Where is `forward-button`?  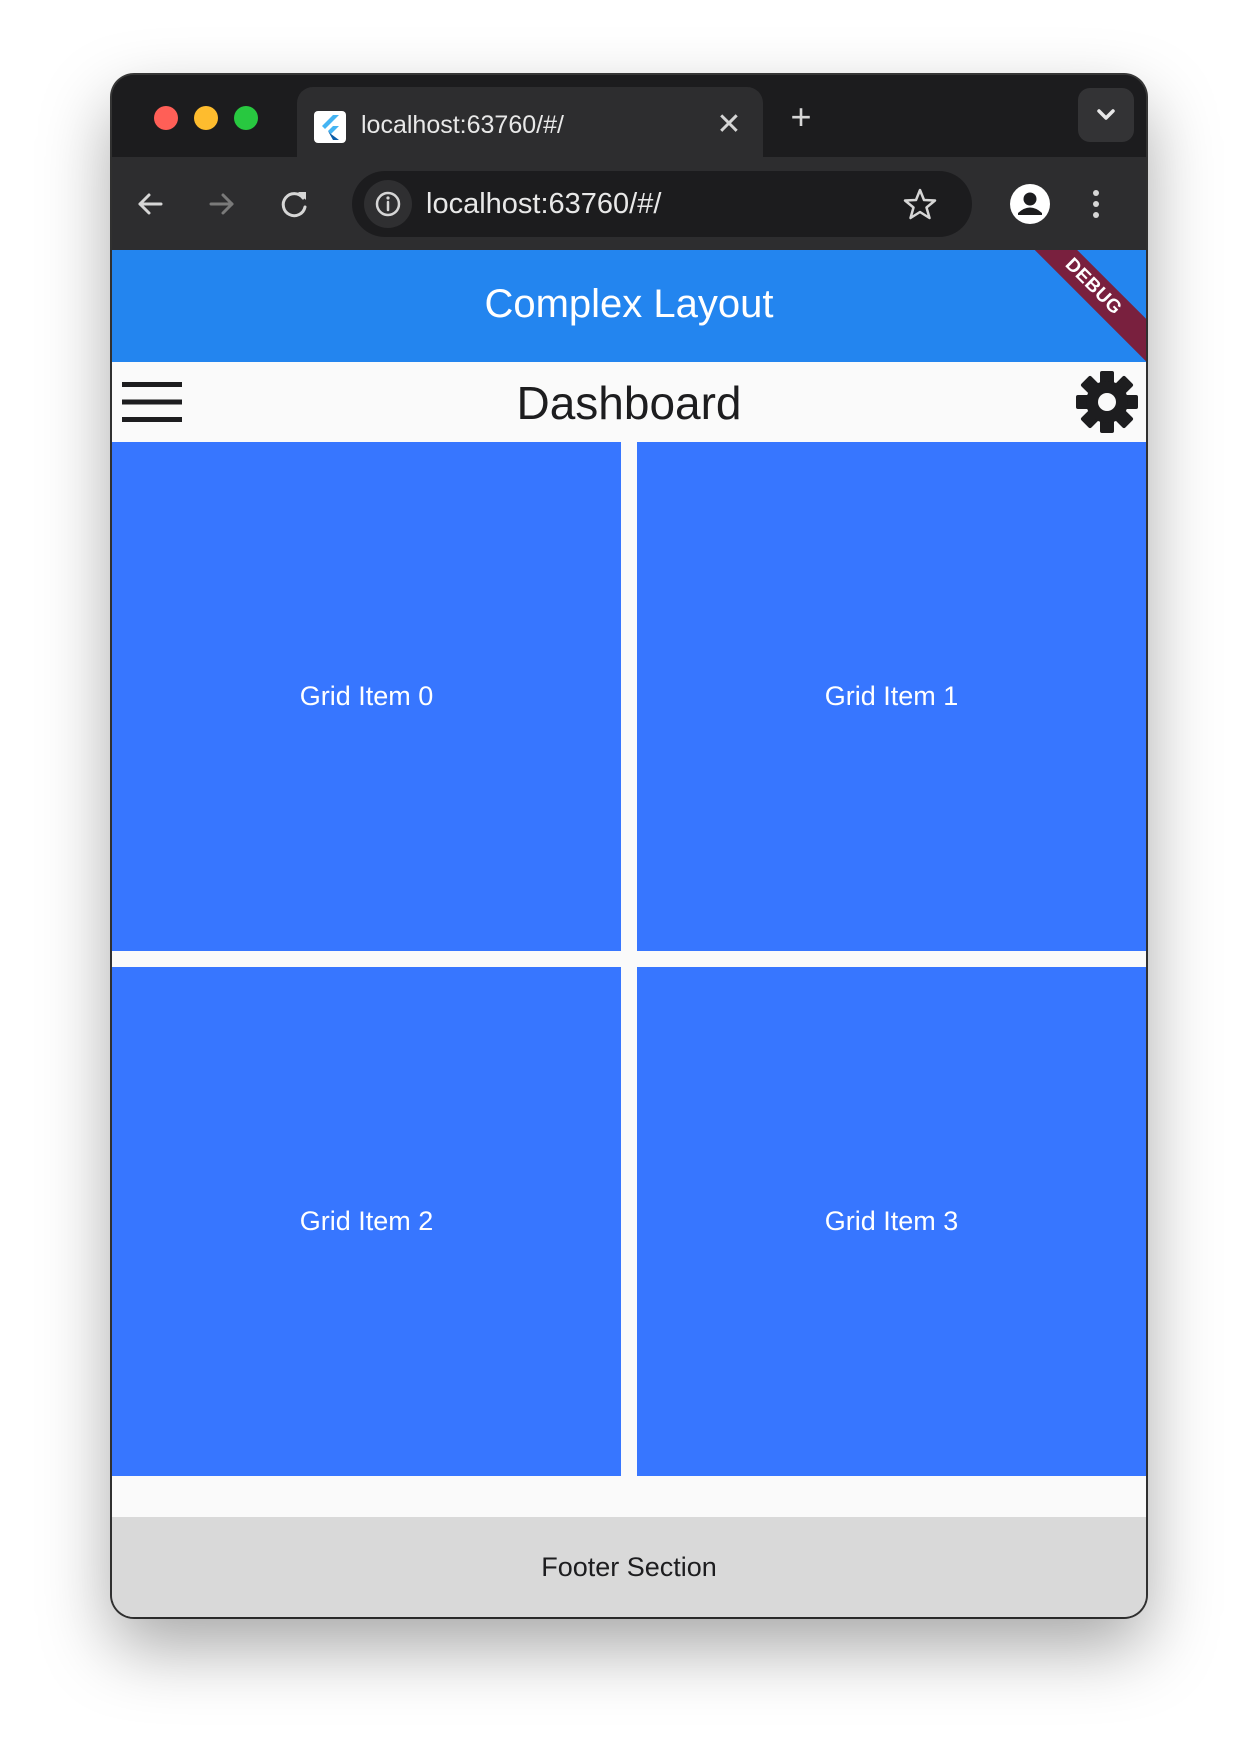 forward-button is located at coordinates (222, 204).